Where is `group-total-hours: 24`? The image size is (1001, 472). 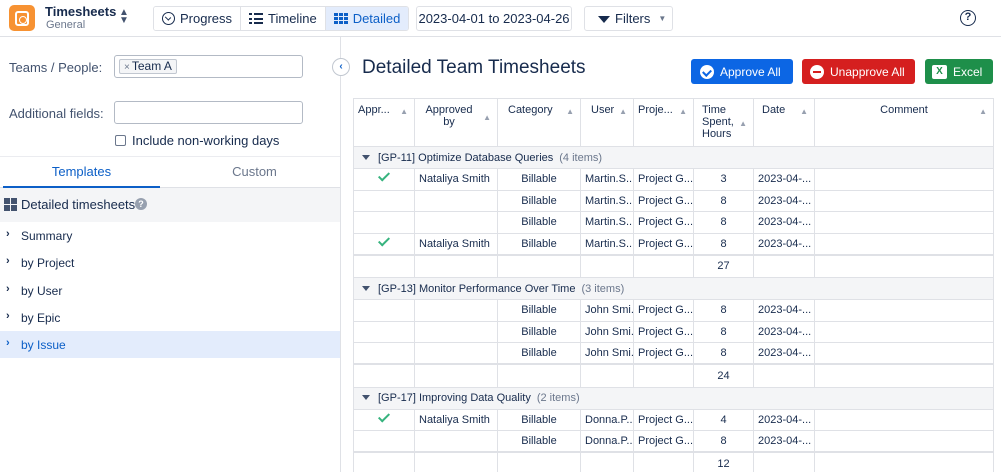
group-total-hours: 24 is located at coordinates (723, 375).